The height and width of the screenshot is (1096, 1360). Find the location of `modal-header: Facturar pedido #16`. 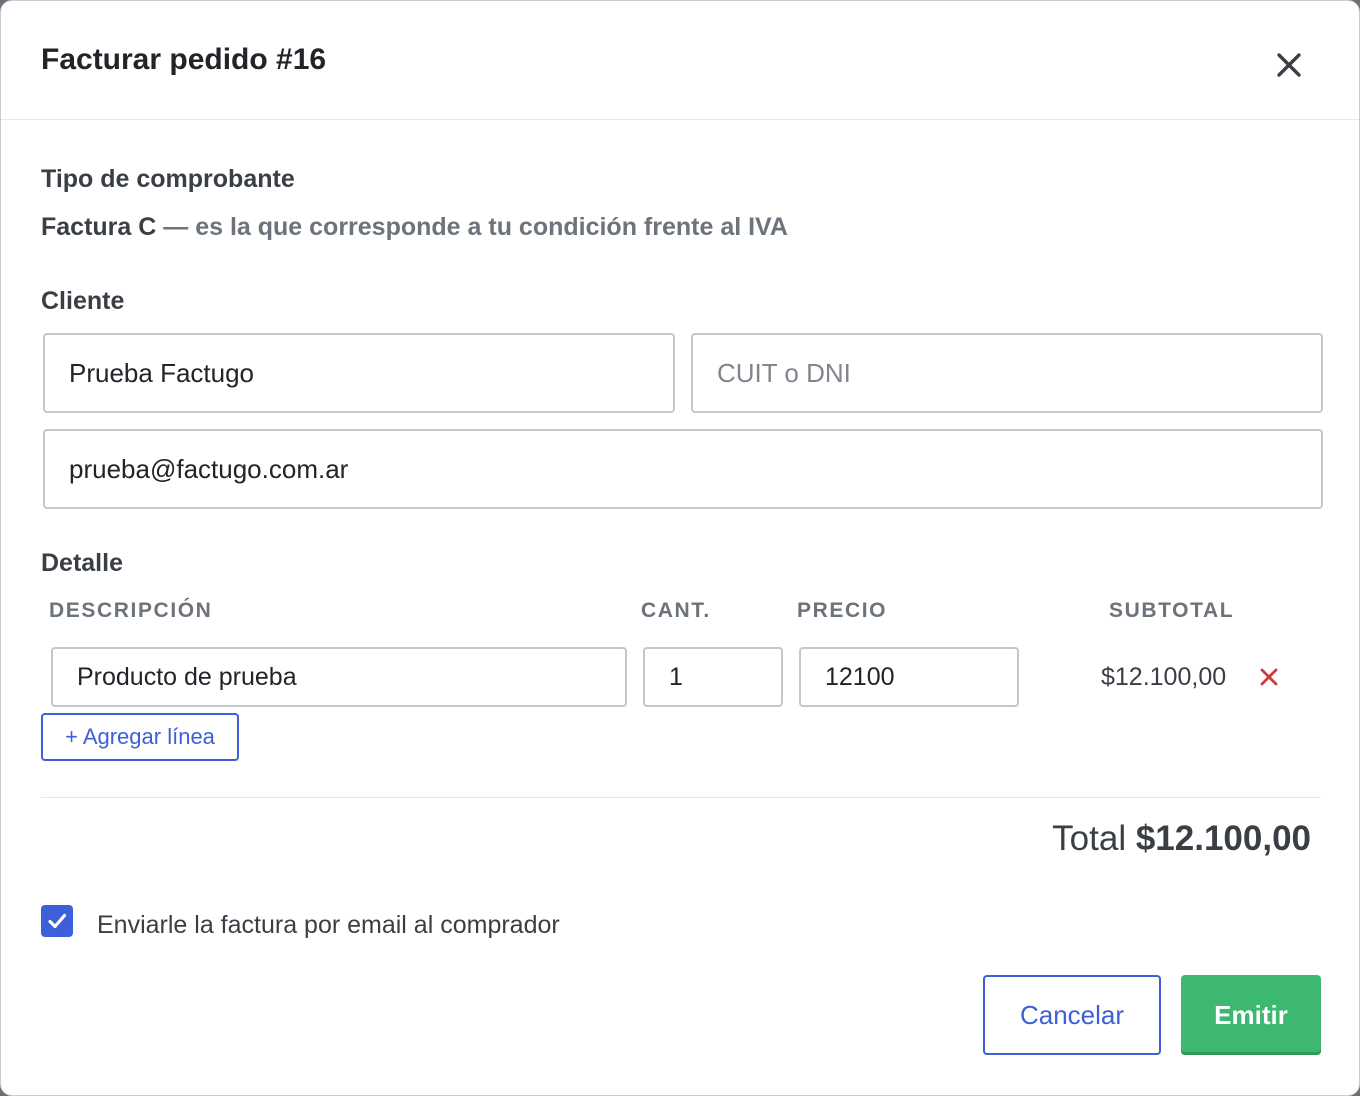

modal-header: Facturar pedido #16 is located at coordinates (680, 60).